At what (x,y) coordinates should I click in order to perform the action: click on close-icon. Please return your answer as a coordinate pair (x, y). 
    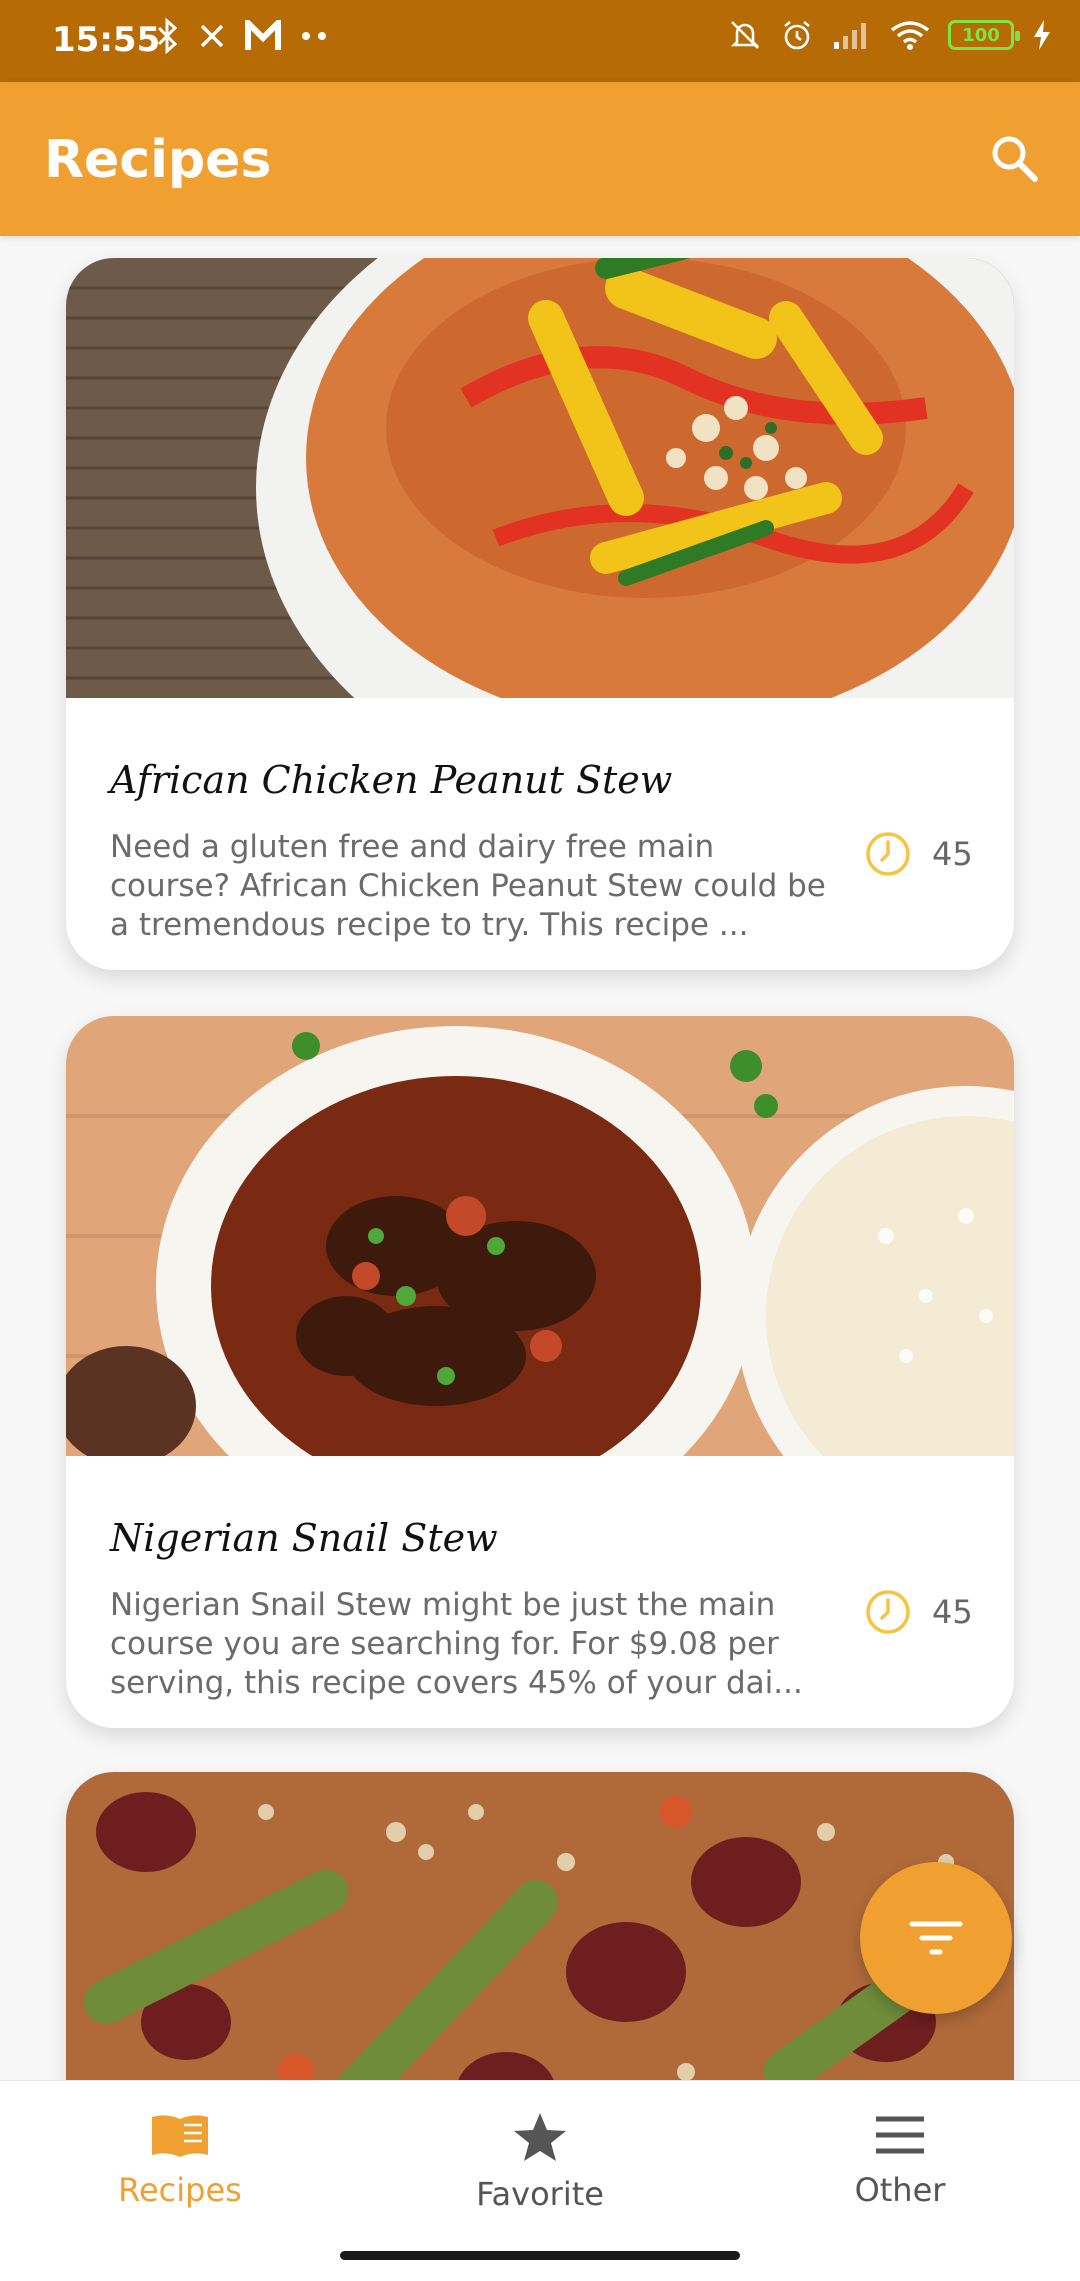
    Looking at the image, I should click on (212, 36).